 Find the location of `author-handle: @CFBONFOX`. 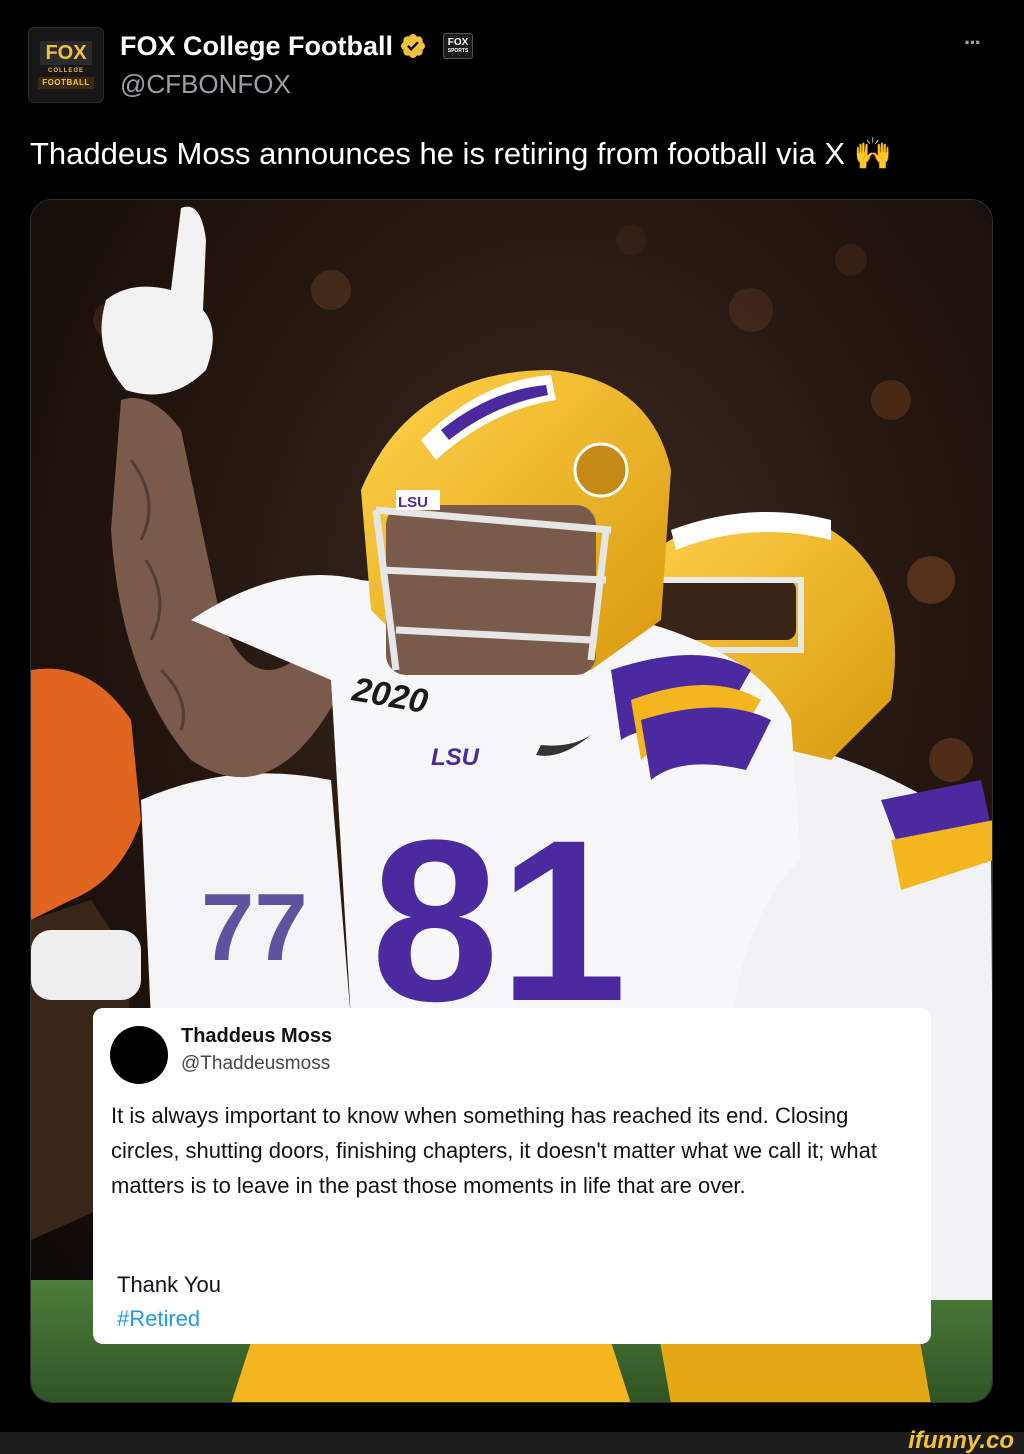

author-handle: @CFBONFOX is located at coordinates (205, 84).